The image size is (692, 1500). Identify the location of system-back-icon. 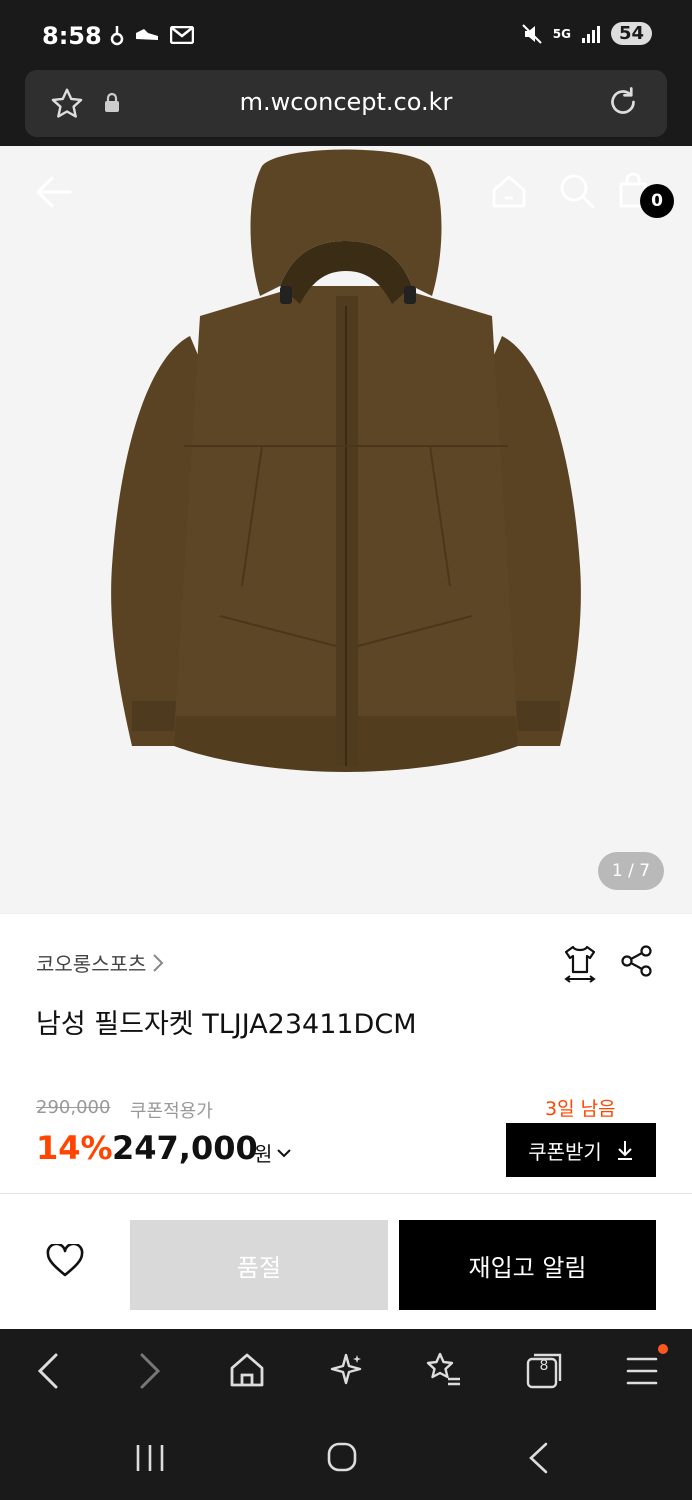
(538, 1458).